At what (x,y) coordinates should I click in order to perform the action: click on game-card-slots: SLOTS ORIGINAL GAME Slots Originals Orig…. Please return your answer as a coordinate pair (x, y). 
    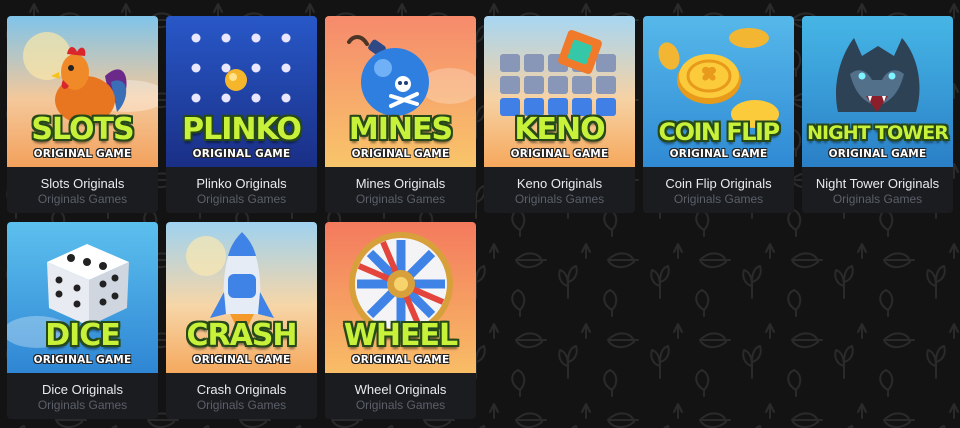
    Looking at the image, I should click on (82, 114).